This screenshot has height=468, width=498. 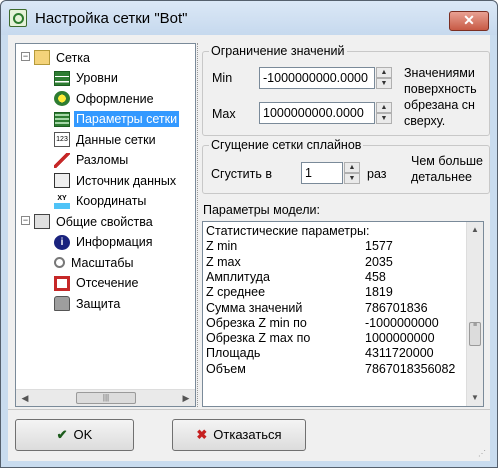 I want to click on scroll-right-icon: ▶, so click(x=186, y=398).